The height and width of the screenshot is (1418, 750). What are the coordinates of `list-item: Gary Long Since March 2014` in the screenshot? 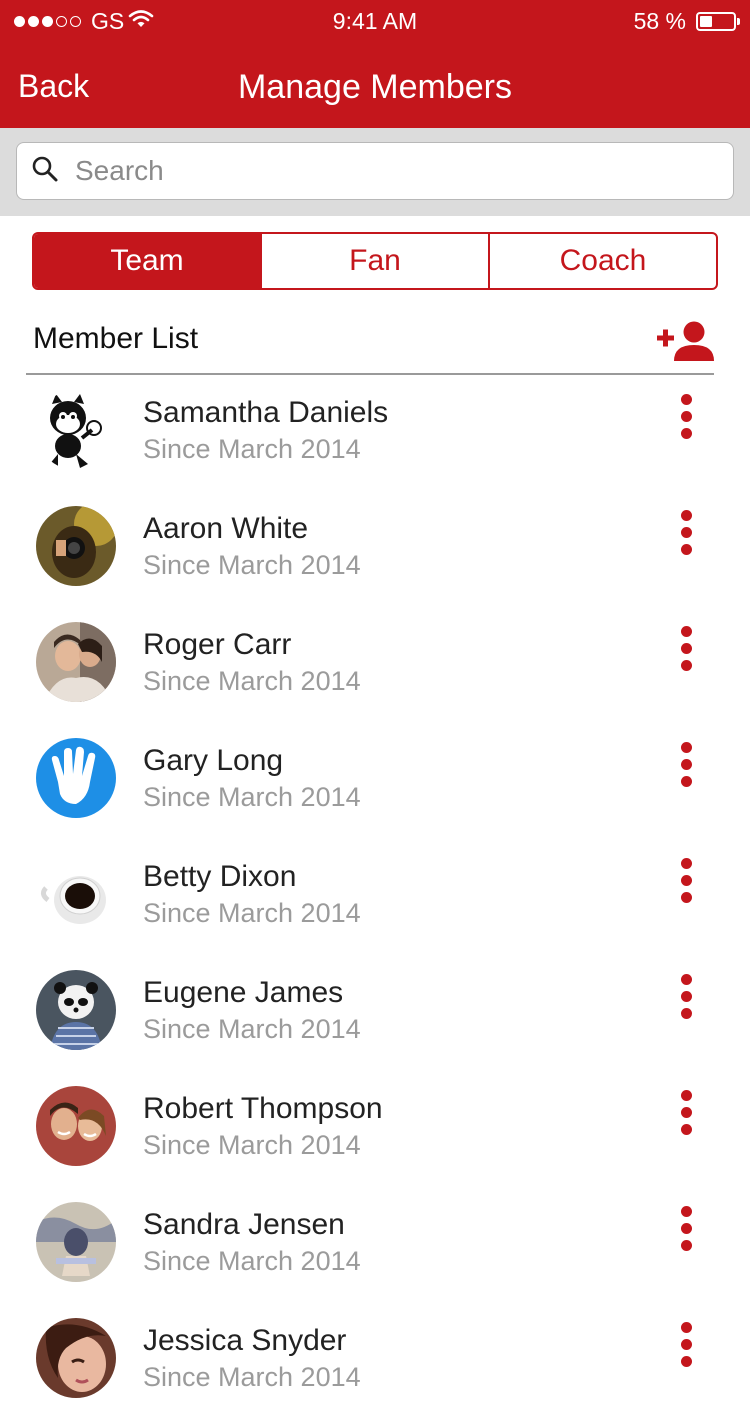 It's located at (375, 780).